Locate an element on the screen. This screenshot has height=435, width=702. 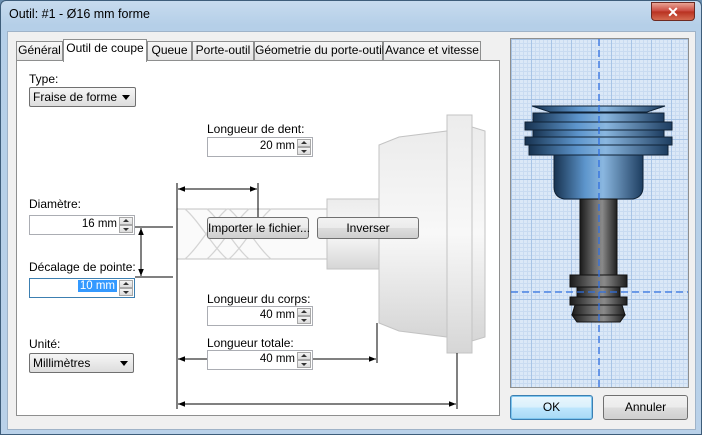
longueur-totale-spinner is located at coordinates (304, 360).